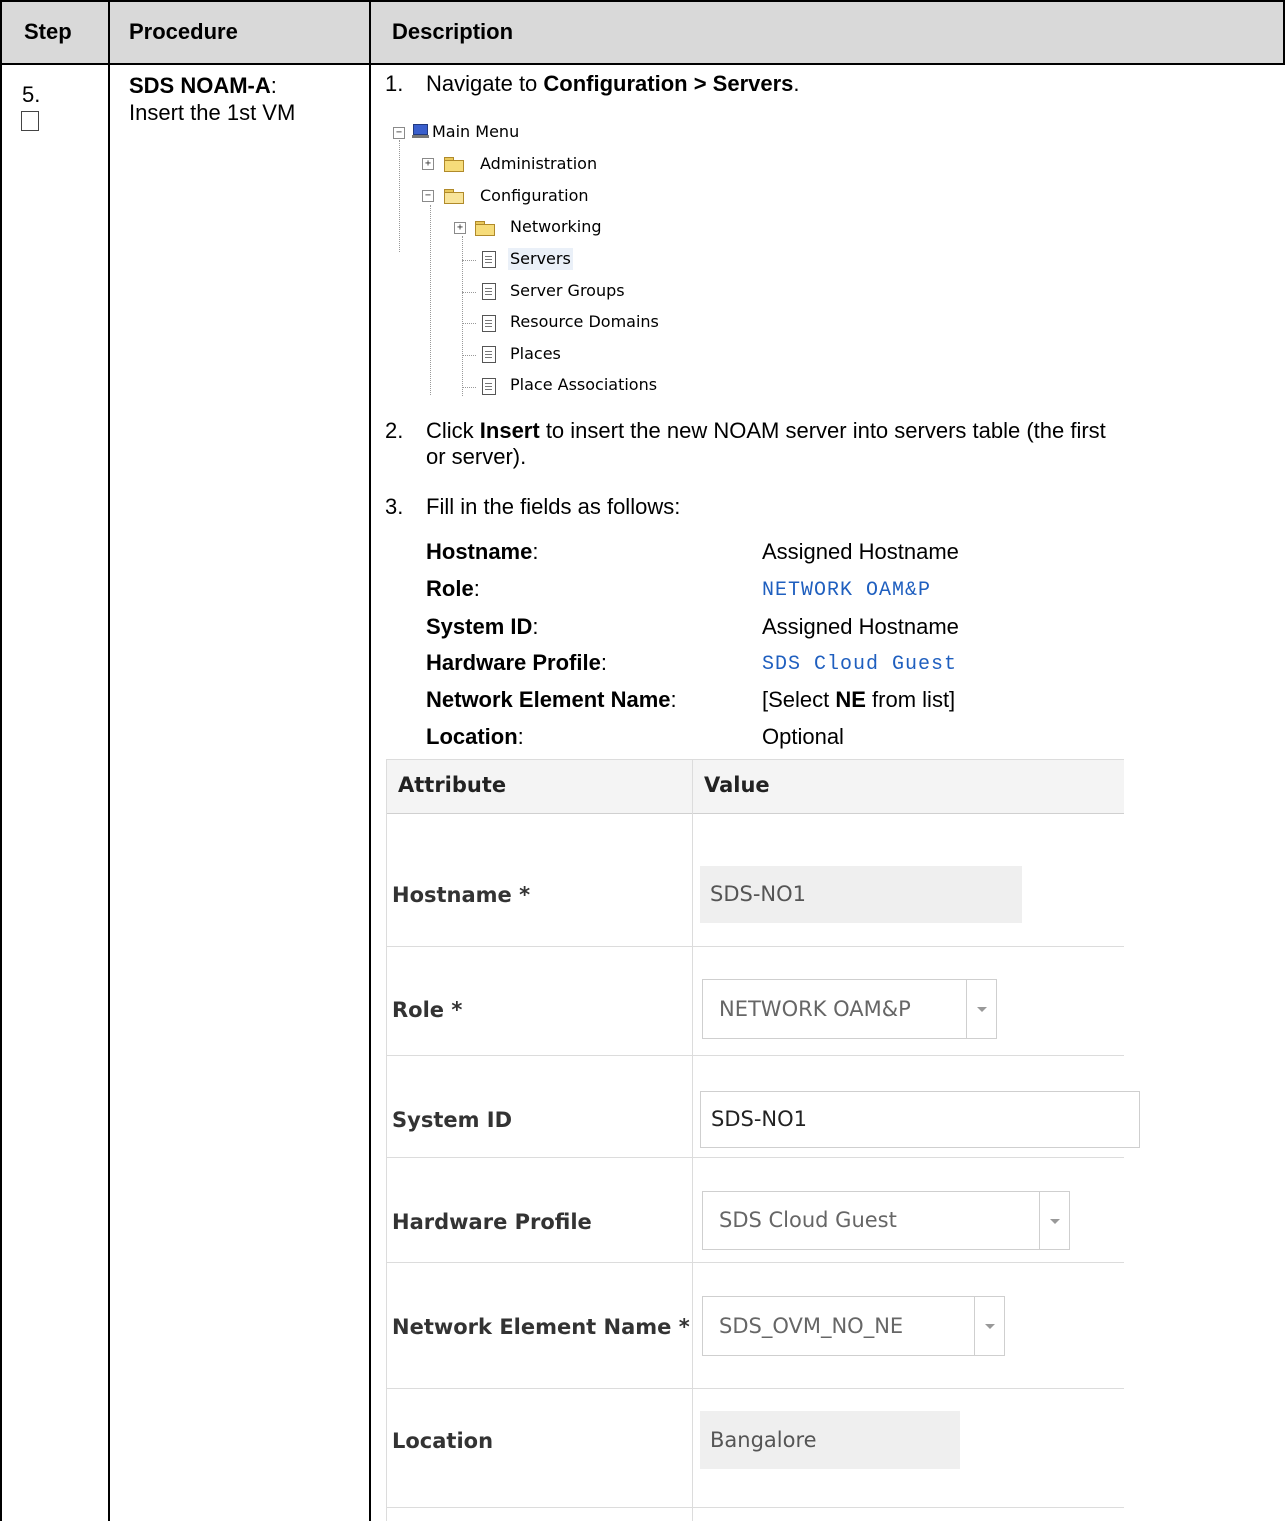 The image size is (1285, 1521). I want to click on hardware-profile-select-value: SDS Cloud Guest, so click(808, 1220).